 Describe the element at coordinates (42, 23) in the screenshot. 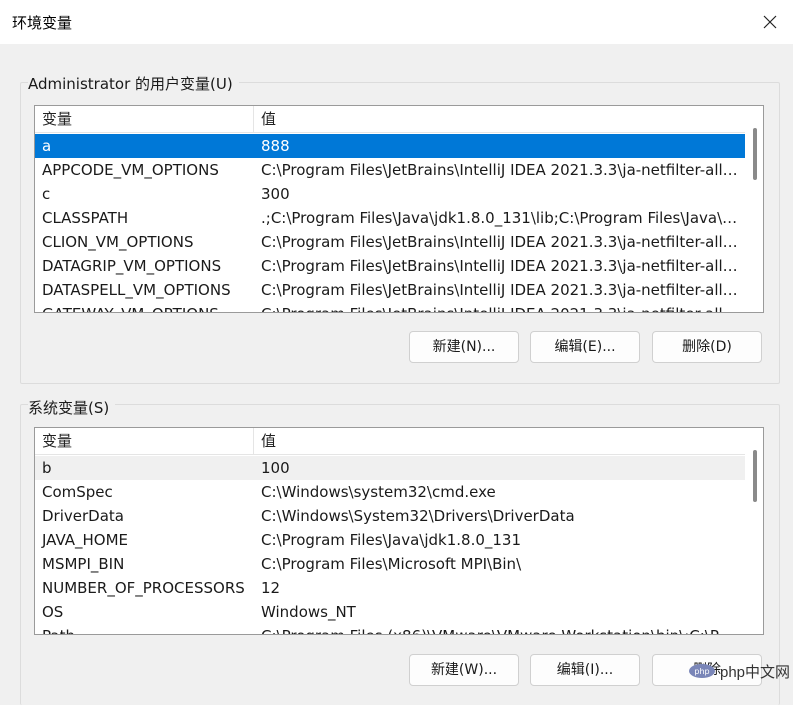

I see `dialog-title: 环境变量` at that location.